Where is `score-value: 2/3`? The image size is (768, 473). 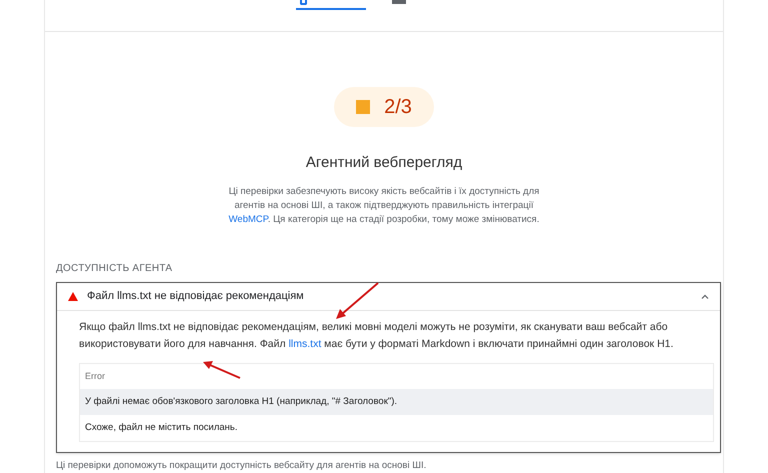 score-value: 2/3 is located at coordinates (398, 107).